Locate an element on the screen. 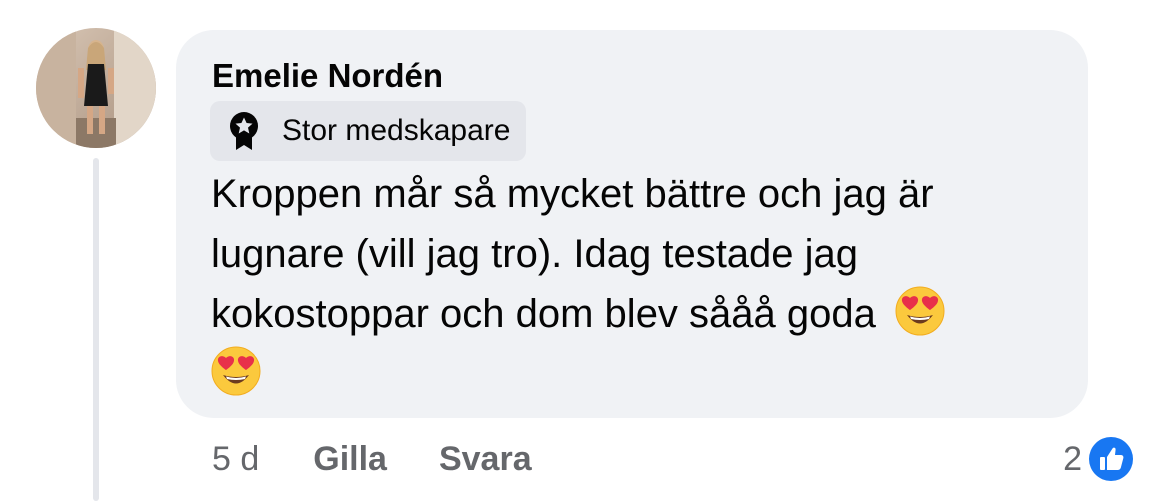 The width and height of the screenshot is (1170, 501). reaction-summary: 2 is located at coordinates (1099, 459).